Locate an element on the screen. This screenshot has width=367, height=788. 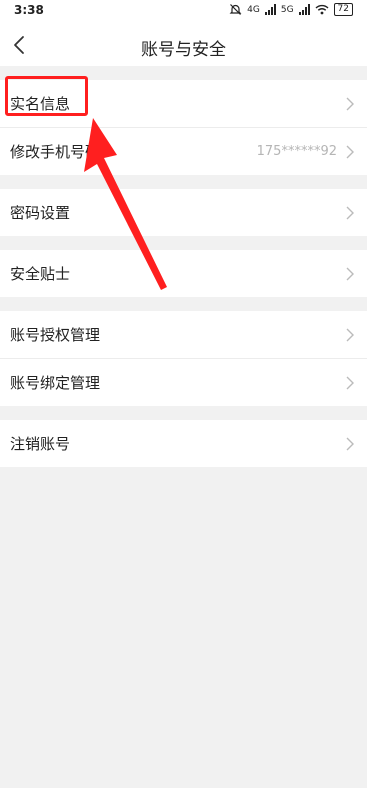
item-label: 安全贴士 is located at coordinates (40, 274).